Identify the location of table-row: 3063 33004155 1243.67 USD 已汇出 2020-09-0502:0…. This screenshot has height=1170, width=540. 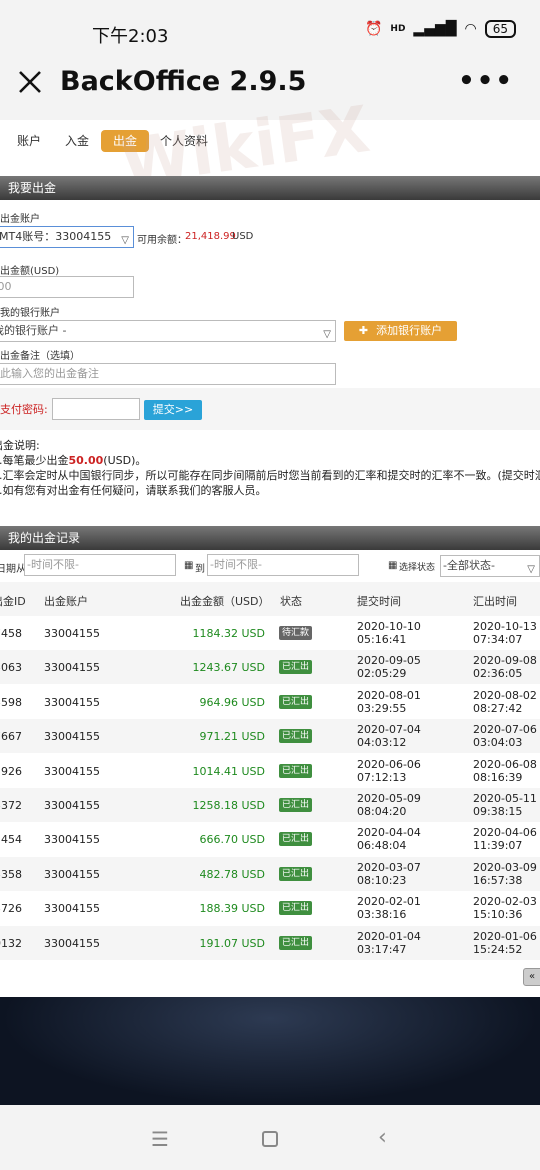
(270, 667).